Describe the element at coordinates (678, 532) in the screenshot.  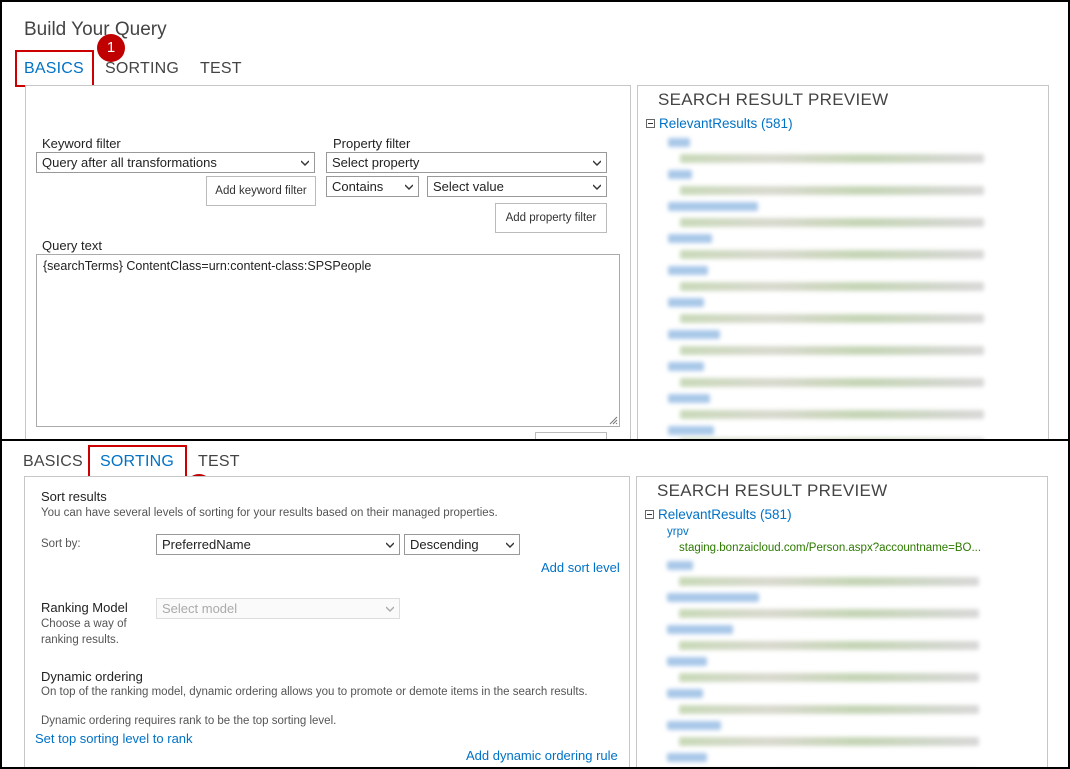
I see `result-name: yrpv` at that location.